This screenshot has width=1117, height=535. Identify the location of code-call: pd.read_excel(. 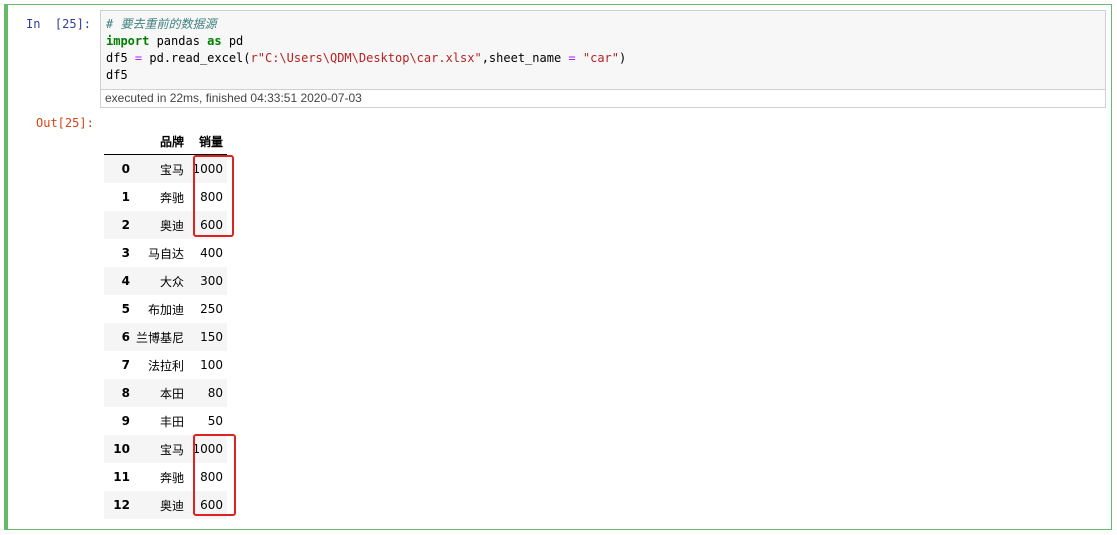
(196, 58).